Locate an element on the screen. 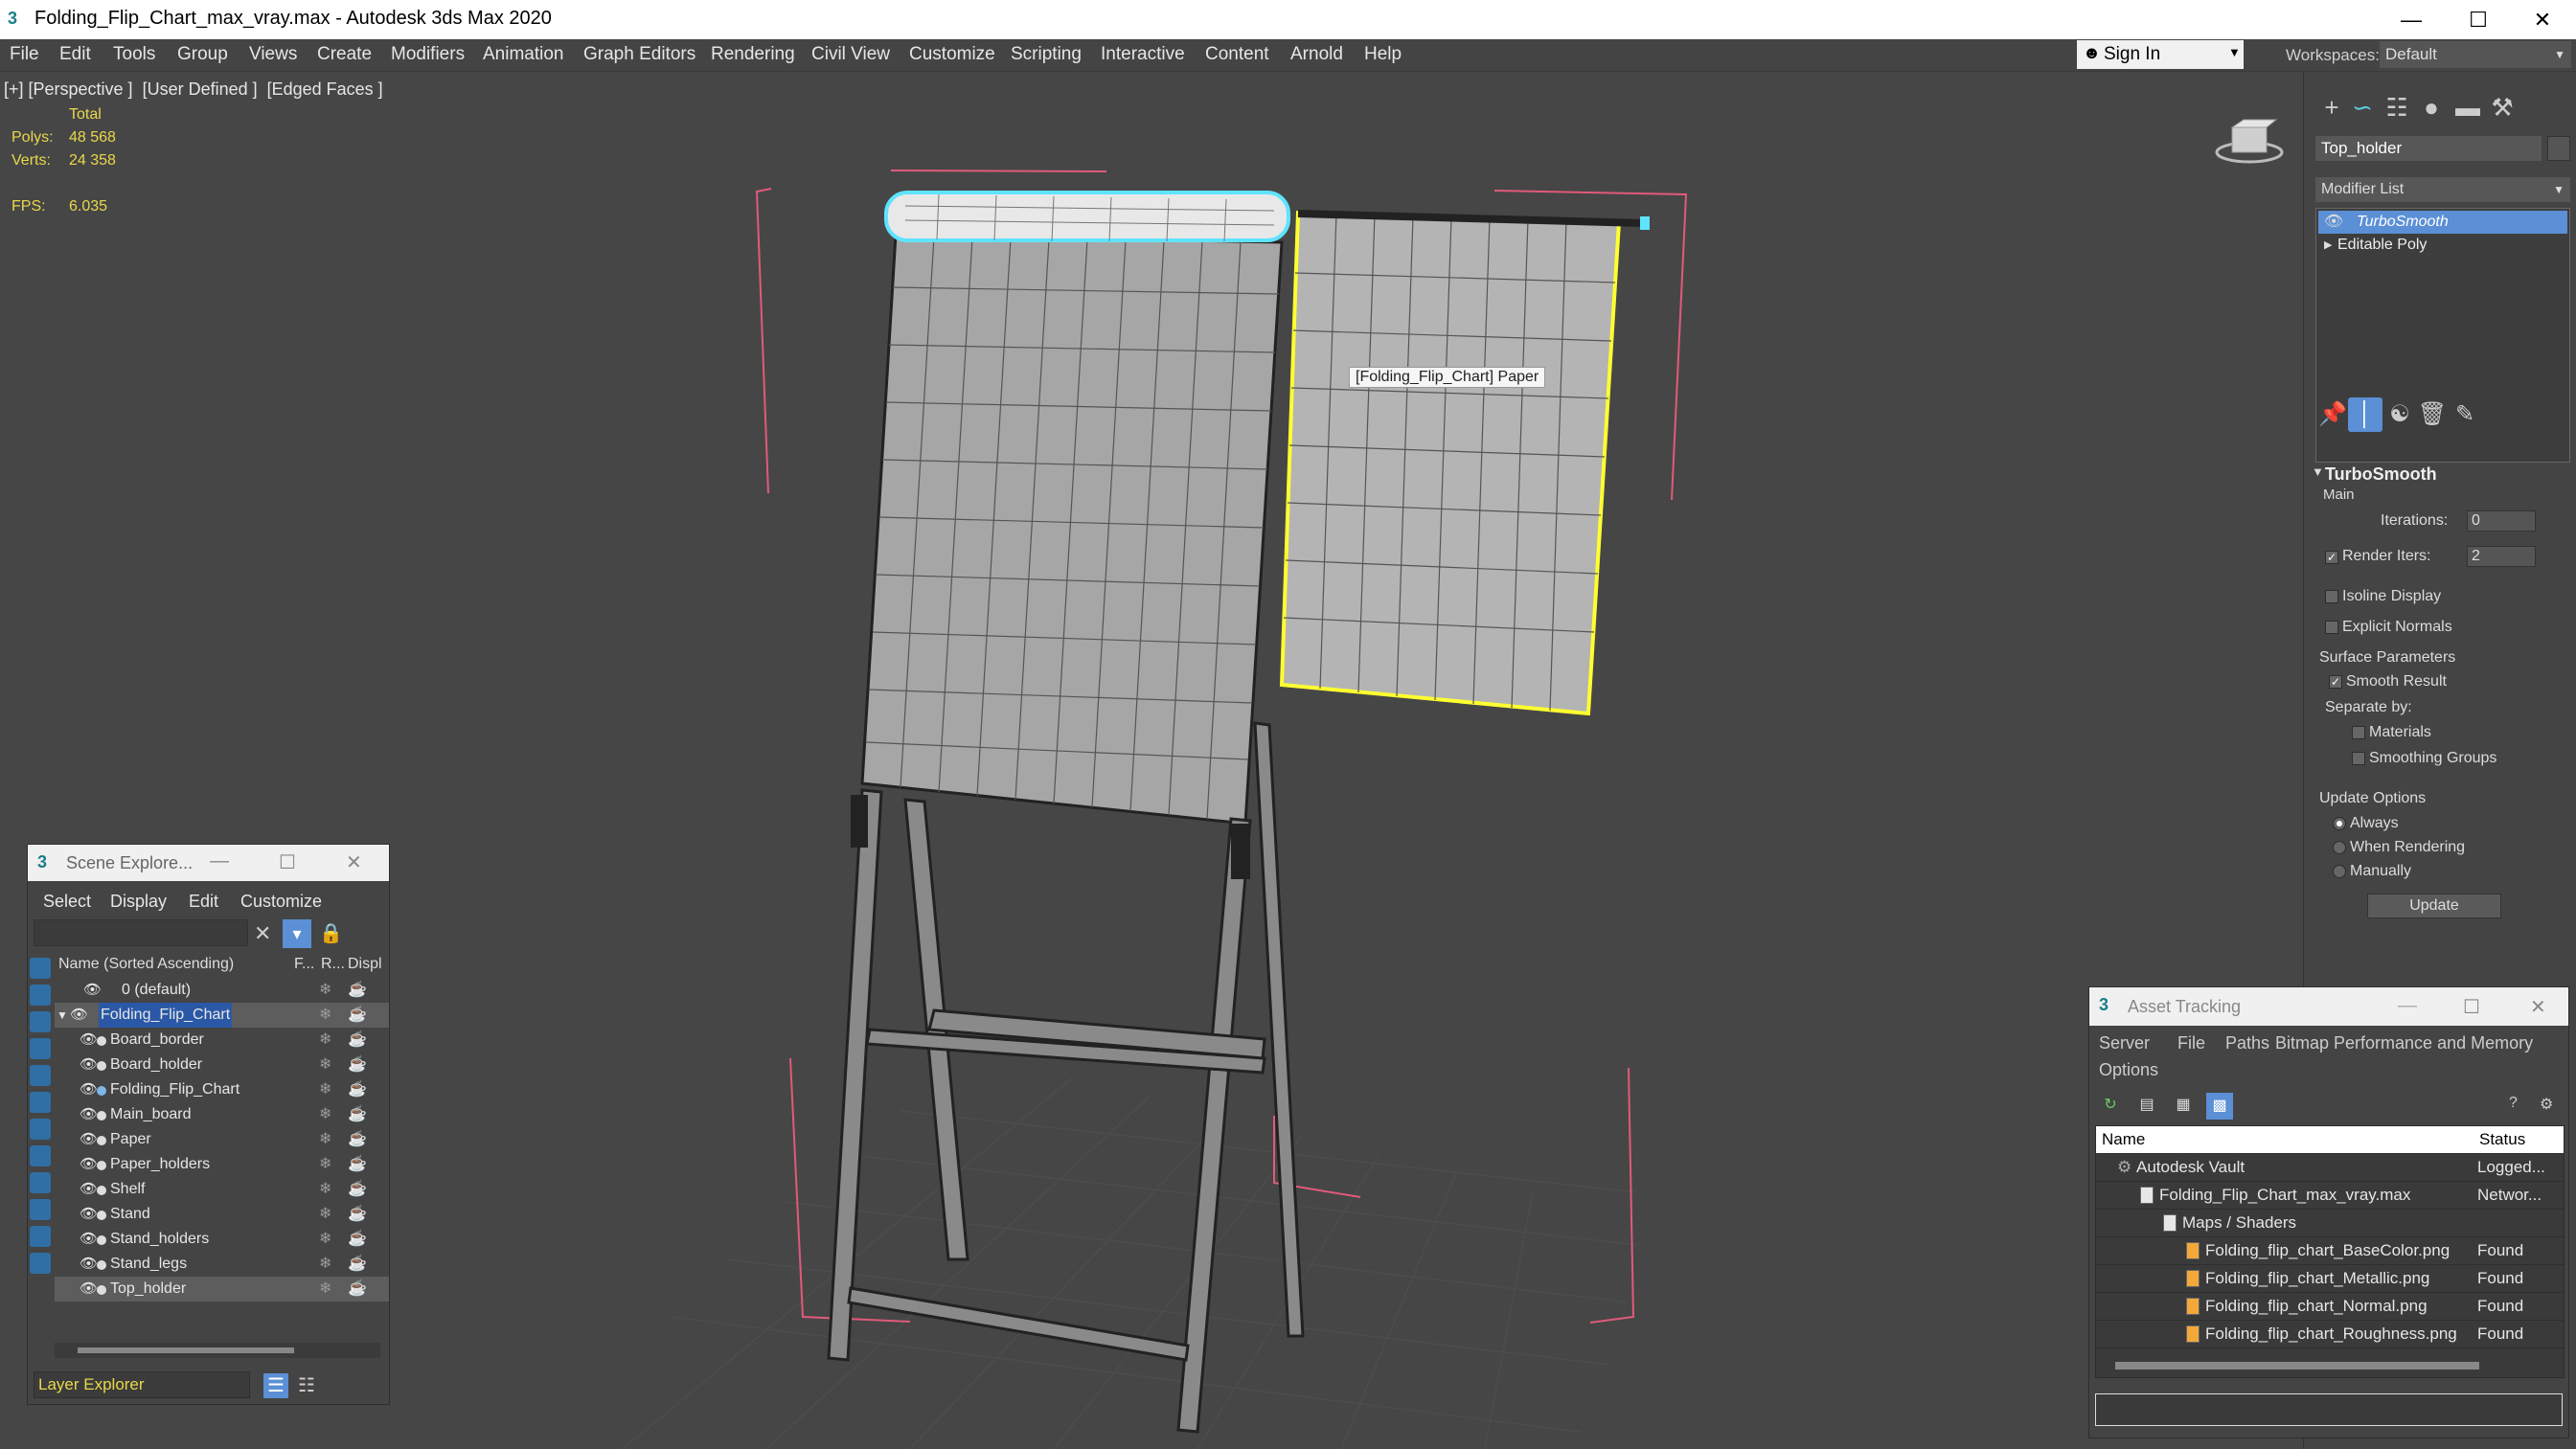 The width and height of the screenshot is (2576, 1449). settings-icon: ⚙ is located at coordinates (2546, 1104).